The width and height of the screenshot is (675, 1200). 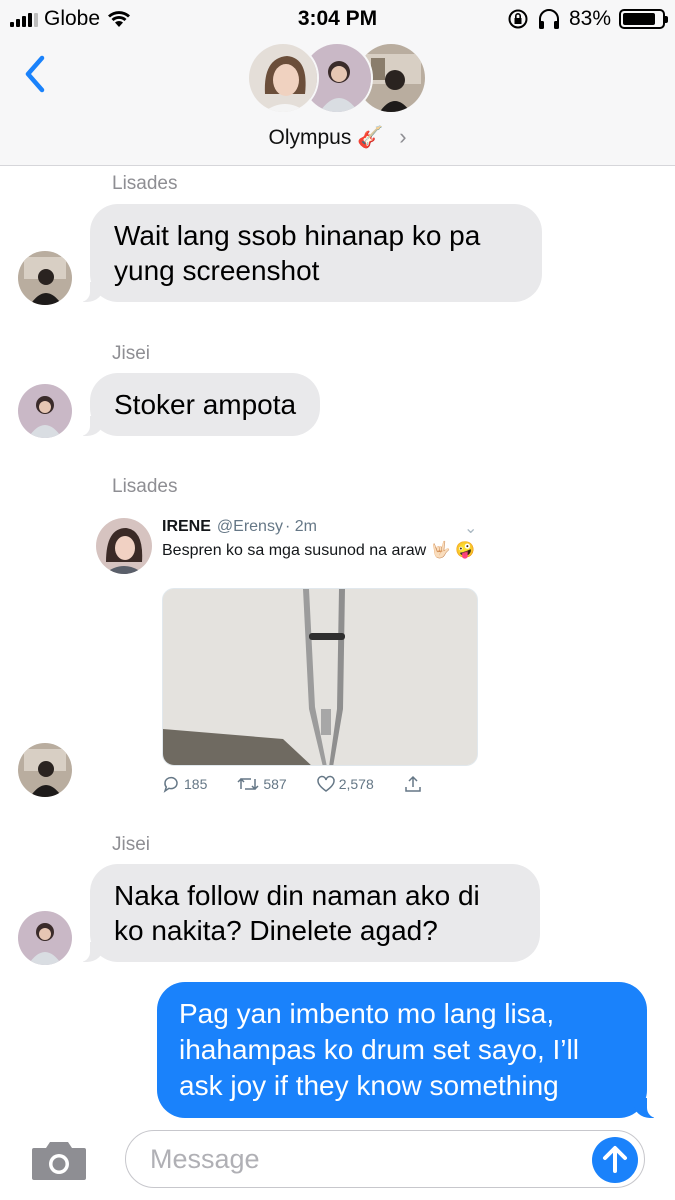 What do you see at coordinates (300, 526) in the screenshot?
I see `tweet-time: · 2m` at bounding box center [300, 526].